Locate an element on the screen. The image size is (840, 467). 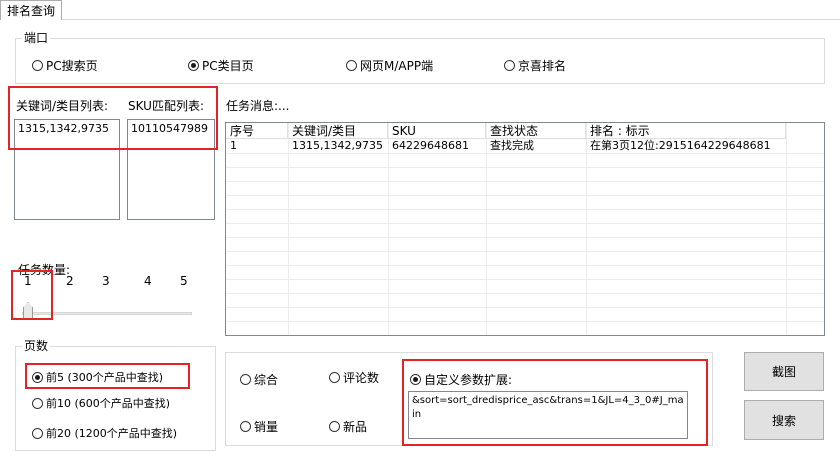
slider-track is located at coordinates (107, 313).